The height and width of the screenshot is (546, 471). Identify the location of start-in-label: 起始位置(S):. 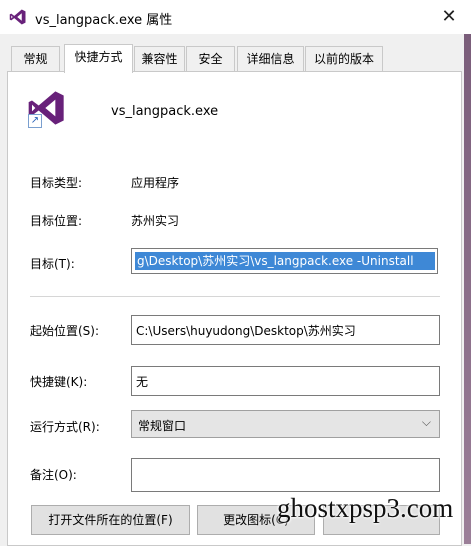
(65, 331).